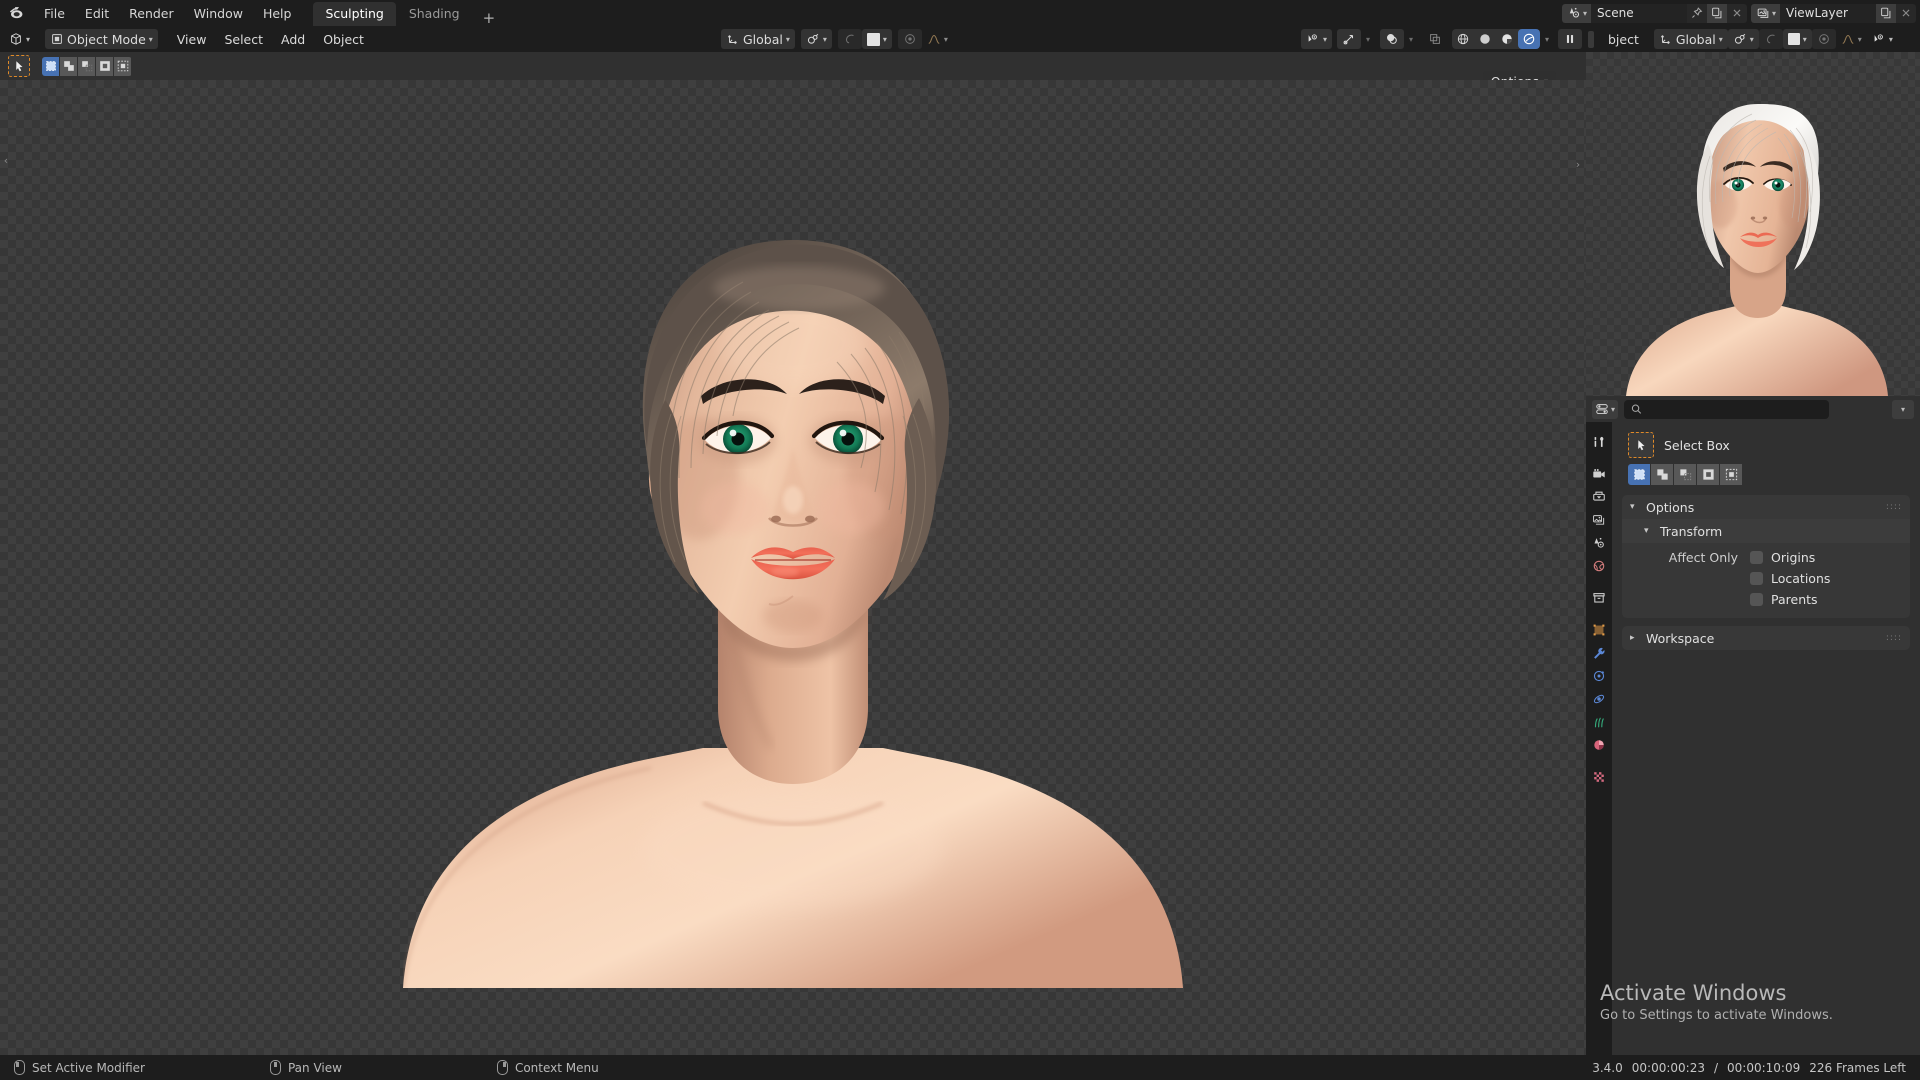  I want to click on panel-workspace-header: ▸ Workspace ::::, so click(1766, 638).